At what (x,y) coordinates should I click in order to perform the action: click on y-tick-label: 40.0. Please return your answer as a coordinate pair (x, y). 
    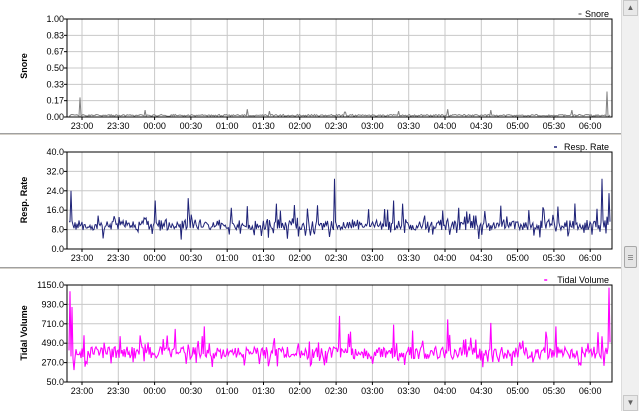
    Looking at the image, I should click on (55, 152).